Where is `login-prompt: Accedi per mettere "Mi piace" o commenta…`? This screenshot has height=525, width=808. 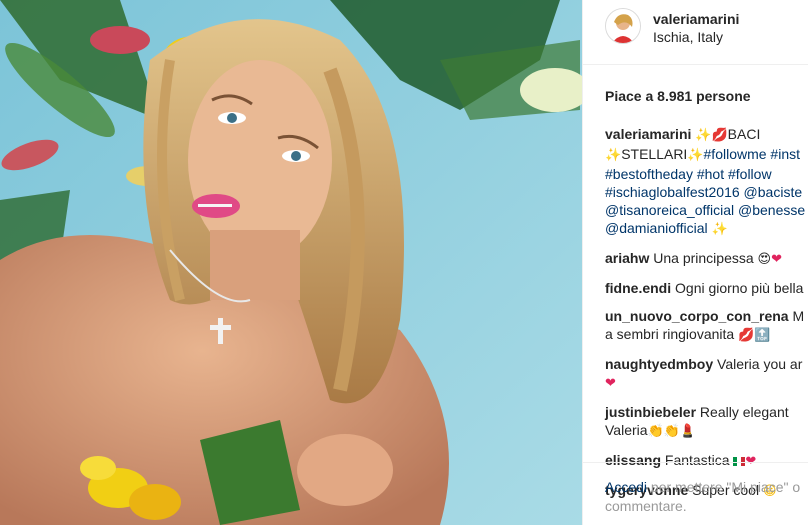
login-prompt: Accedi per mettere "Mi piace" o commenta… is located at coordinates (706, 497).